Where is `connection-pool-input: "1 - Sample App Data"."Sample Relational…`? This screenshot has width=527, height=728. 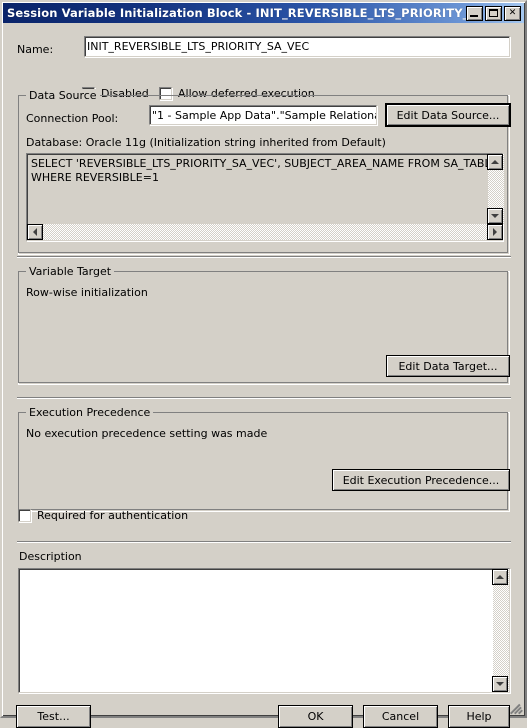
connection-pool-input: "1 - Sample App Data"."Sample Relational… is located at coordinates (263, 115).